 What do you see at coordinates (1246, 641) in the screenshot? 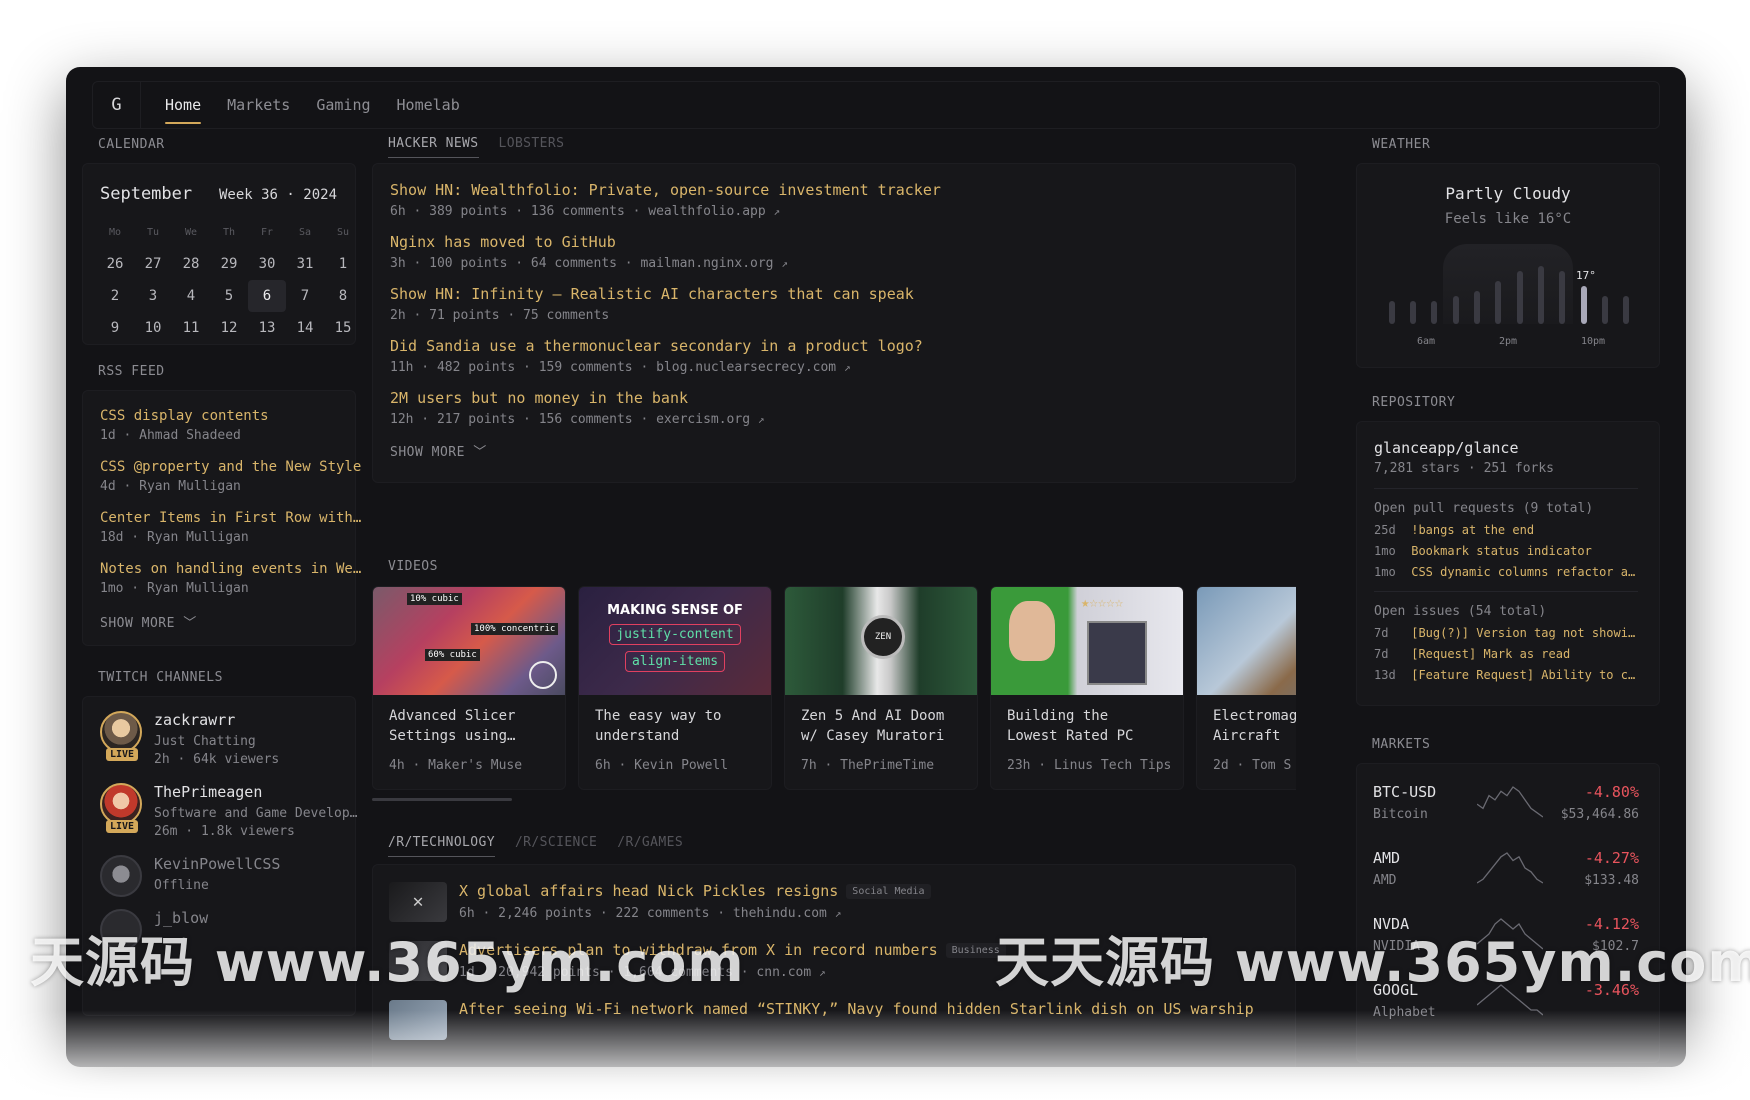
I see `video-thumbnail` at bounding box center [1246, 641].